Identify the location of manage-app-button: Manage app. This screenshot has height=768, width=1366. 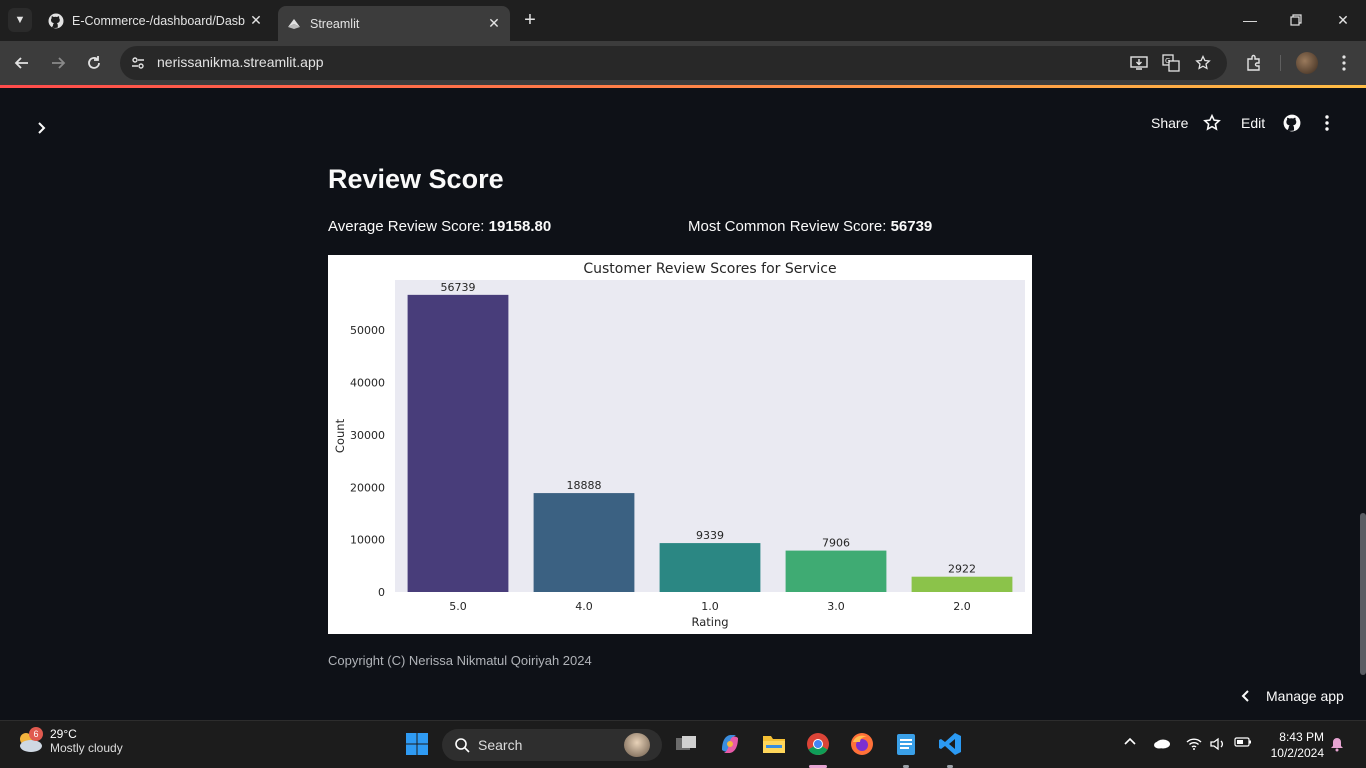
(1292, 696).